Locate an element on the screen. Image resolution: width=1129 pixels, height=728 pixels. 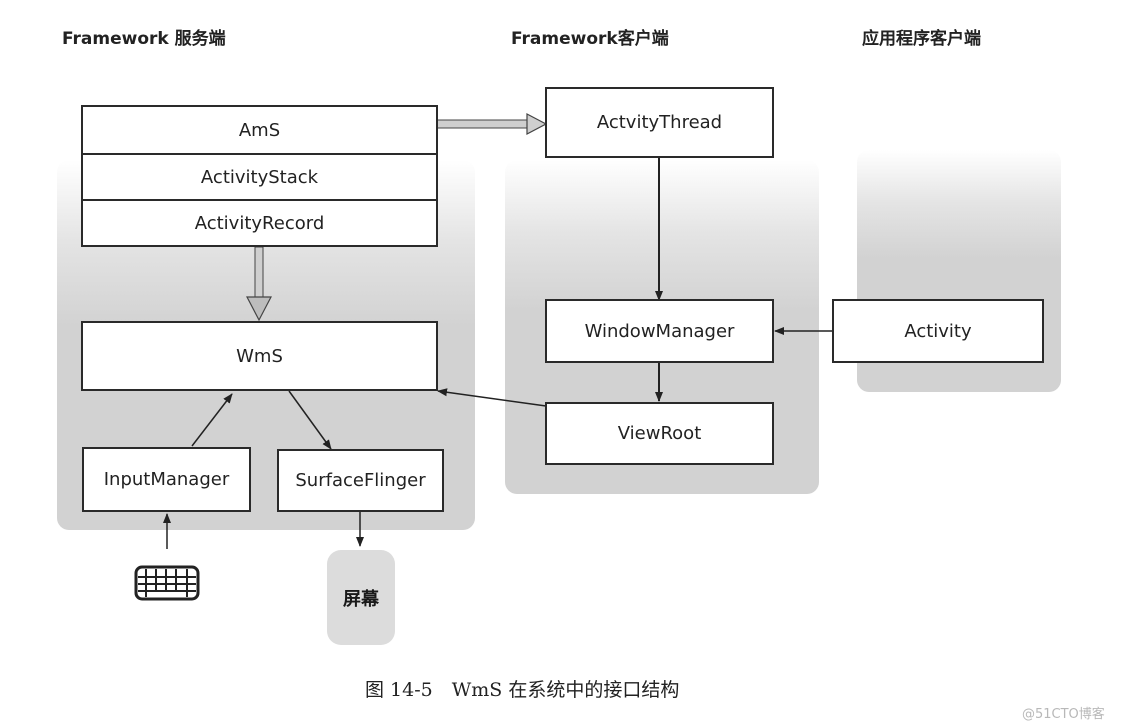
node-input-manager: InputManager is located at coordinates (166, 479).